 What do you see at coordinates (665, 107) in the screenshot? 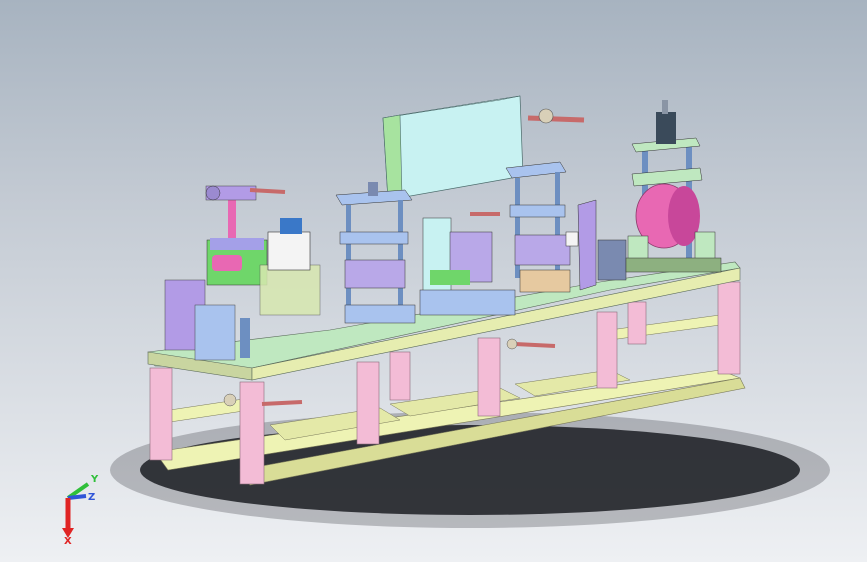
I see `winder-cylinder-rod` at bounding box center [665, 107].